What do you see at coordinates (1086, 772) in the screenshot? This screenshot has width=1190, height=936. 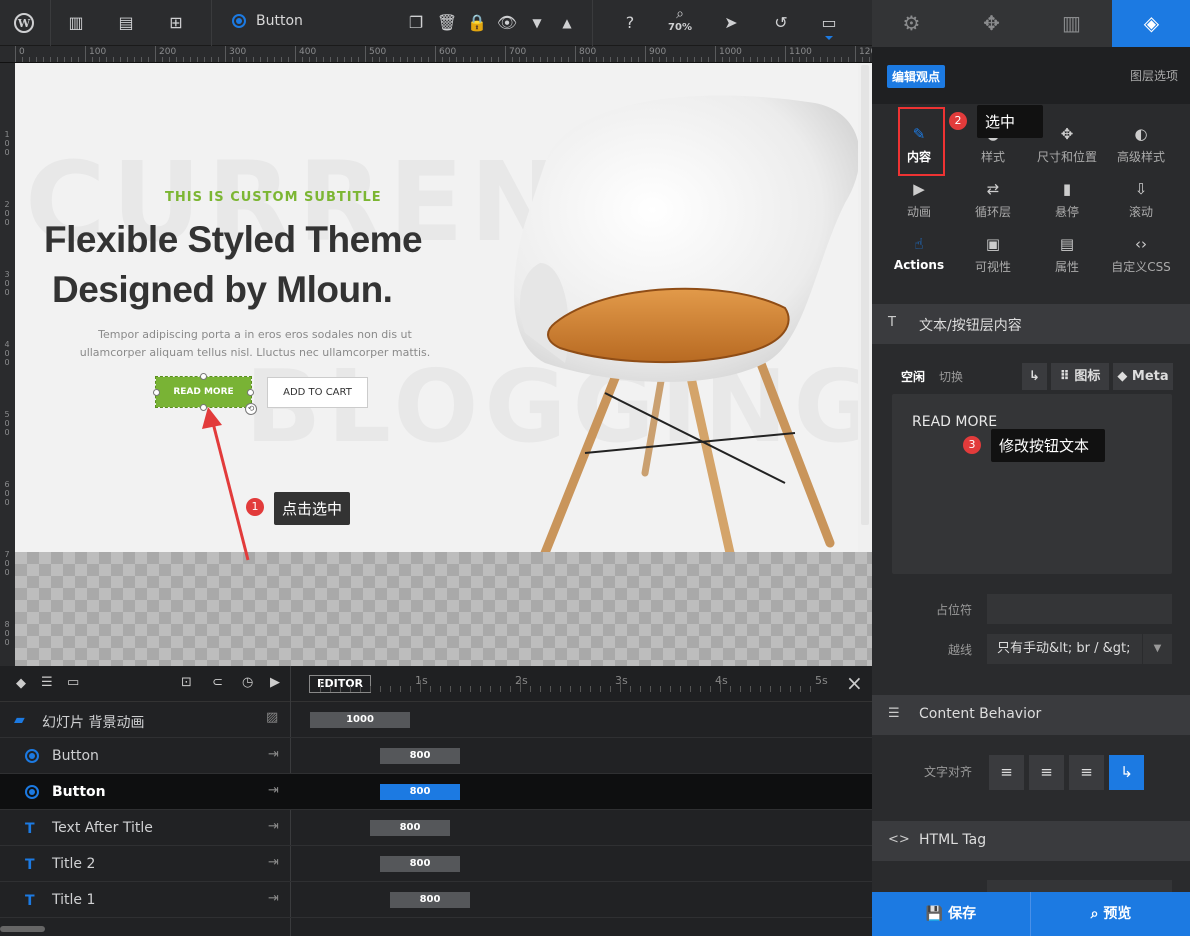 I see `align-right-icon: ≡` at bounding box center [1086, 772].